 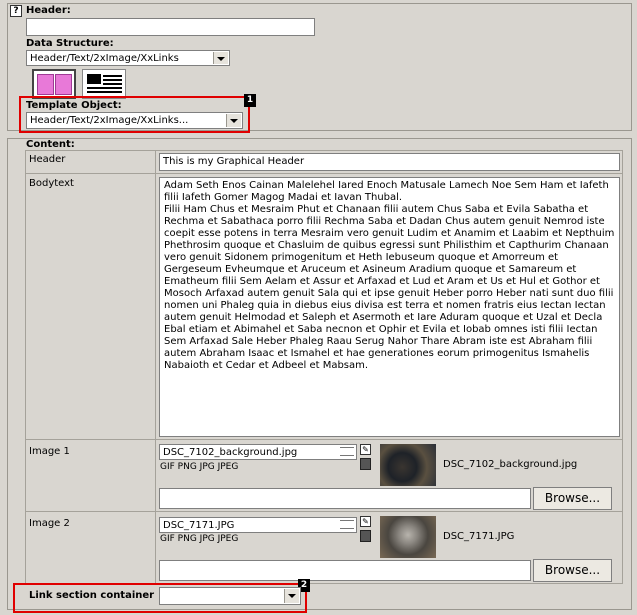 What do you see at coordinates (258, 525) in the screenshot?
I see `image2-file-field: DSC_7171.JPG` at bounding box center [258, 525].